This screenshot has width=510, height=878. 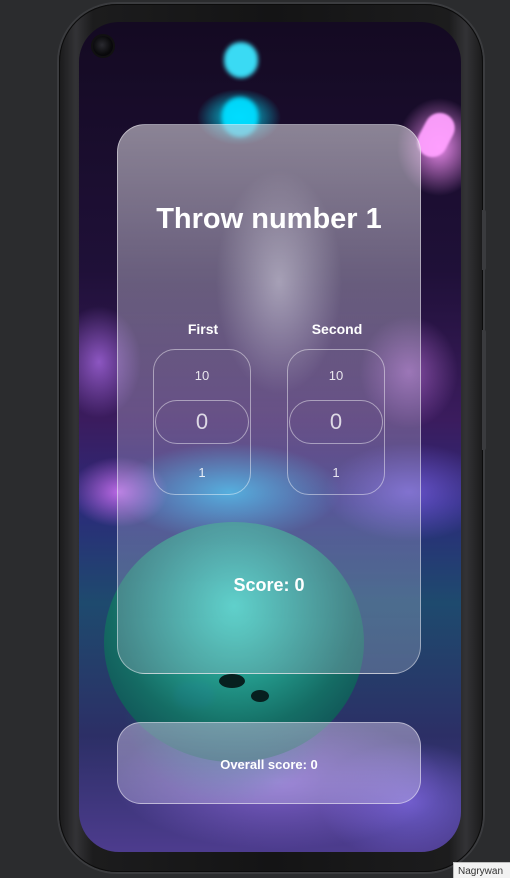 I want to click on background-light, so click(x=241, y=60).